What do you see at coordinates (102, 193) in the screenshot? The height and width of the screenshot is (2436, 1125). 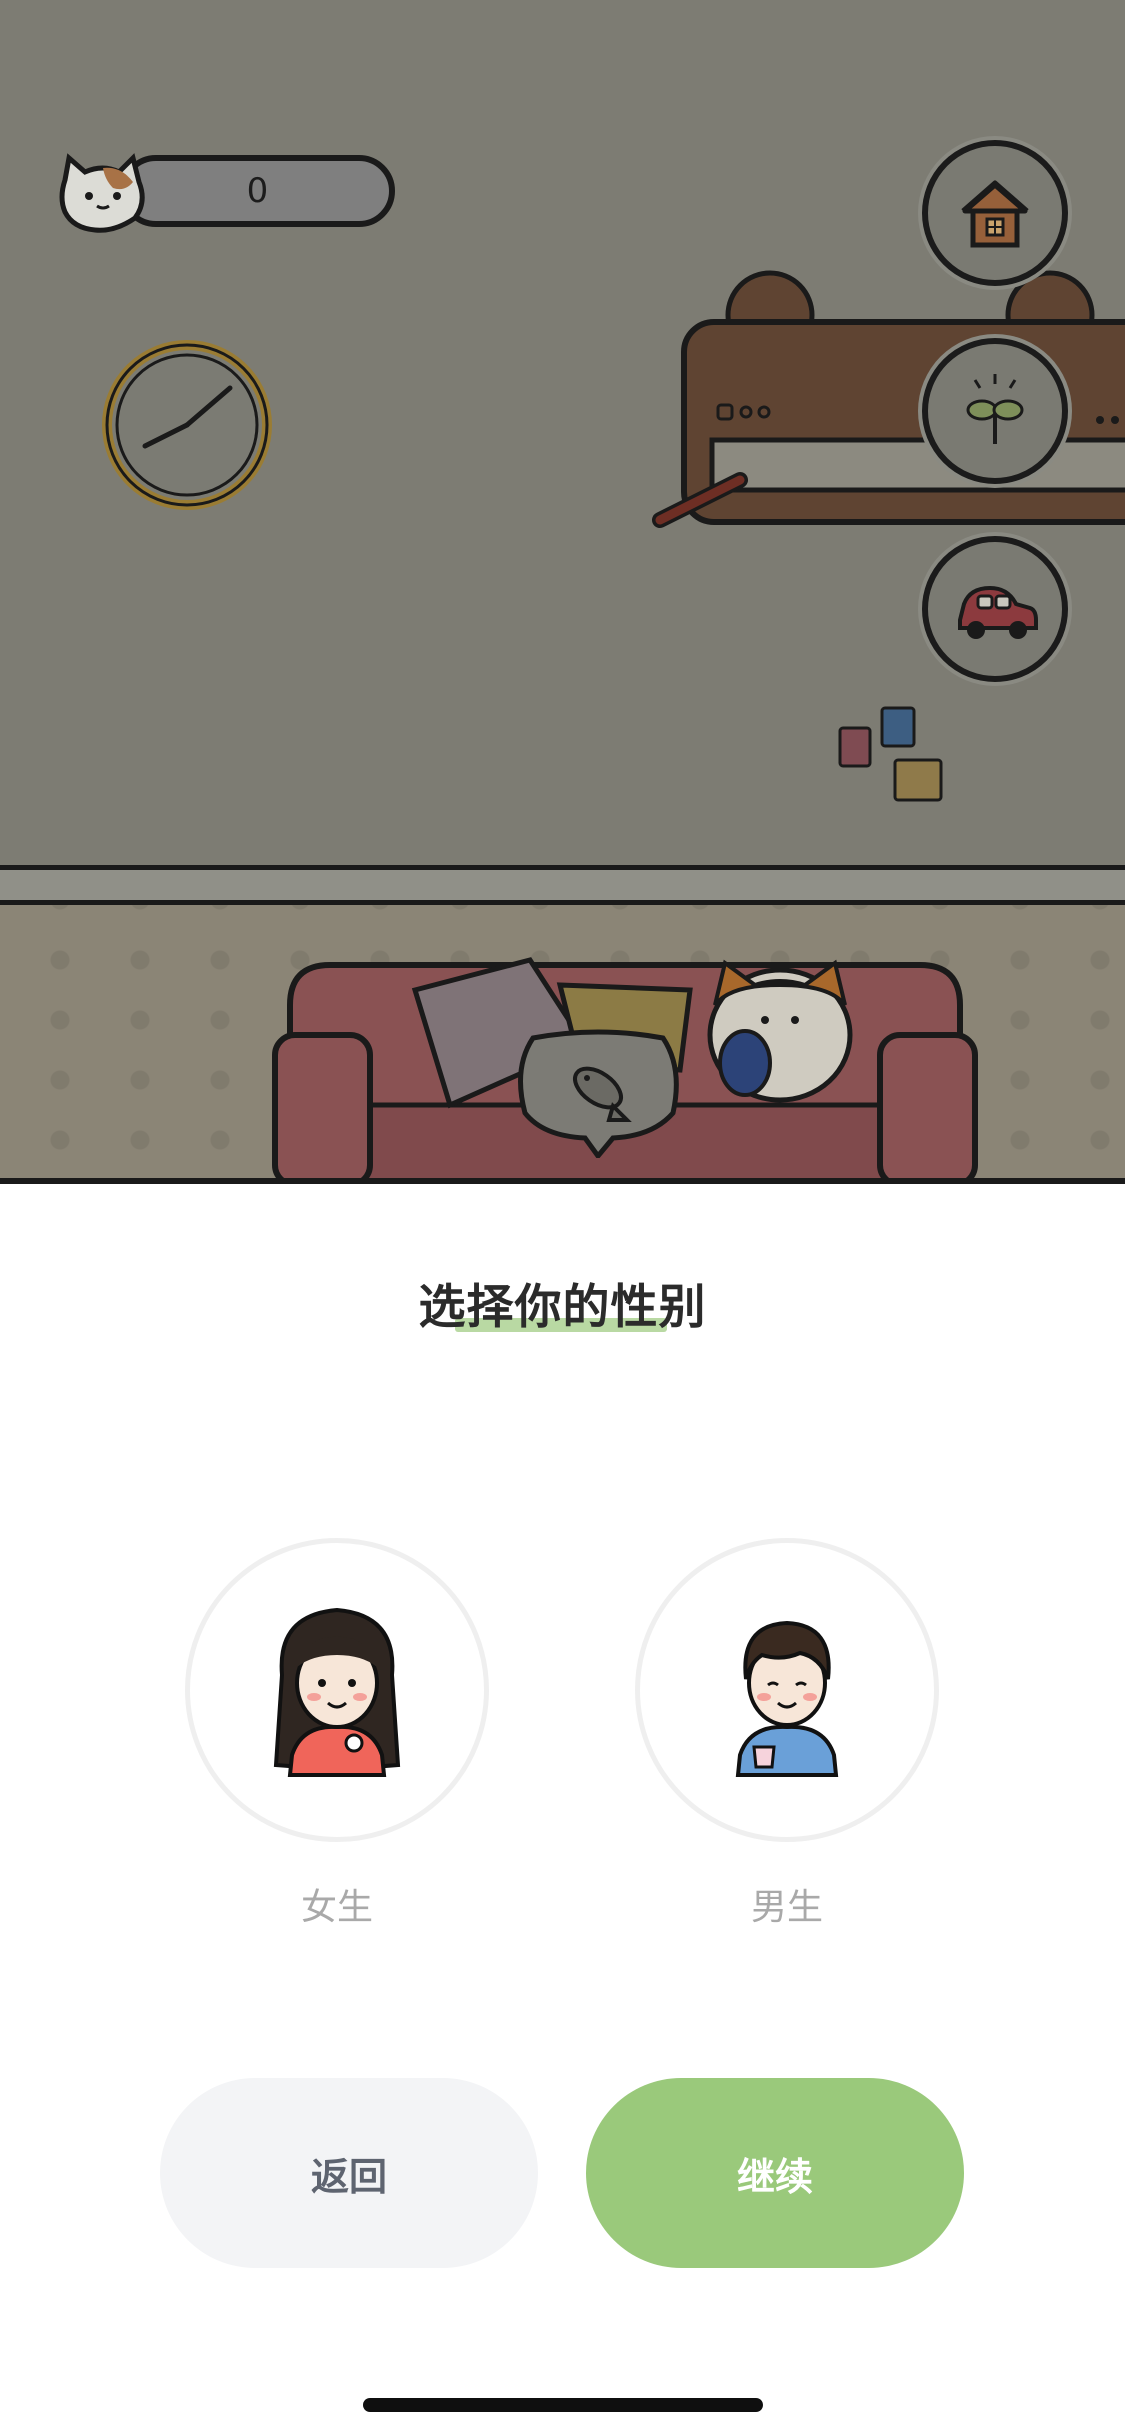 I see `cat-head-icon` at bounding box center [102, 193].